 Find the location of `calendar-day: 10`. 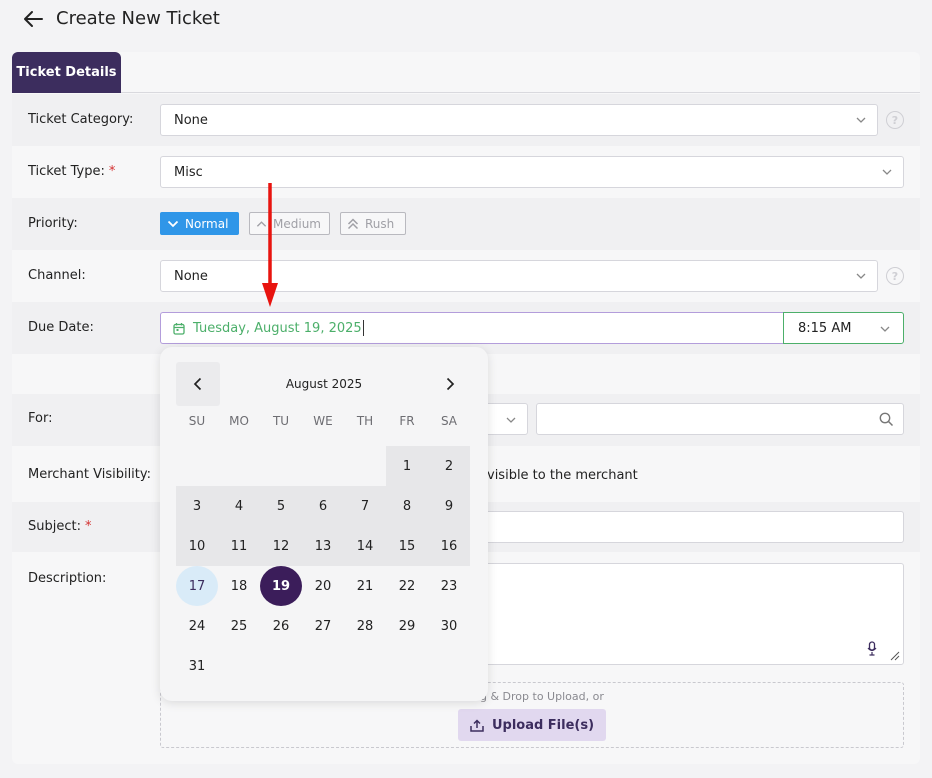

calendar-day: 10 is located at coordinates (197, 546).